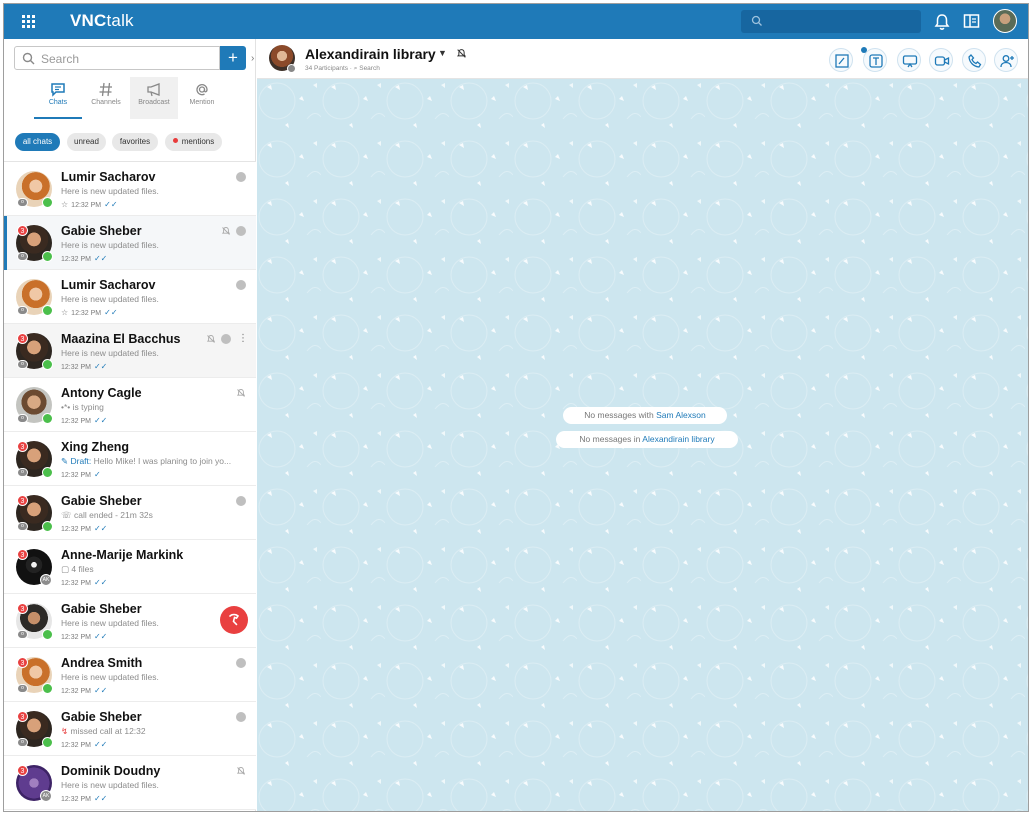 This screenshot has width=1032, height=815. Describe the element at coordinates (106, 98) in the screenshot. I see `tab-channels: Channels` at that location.